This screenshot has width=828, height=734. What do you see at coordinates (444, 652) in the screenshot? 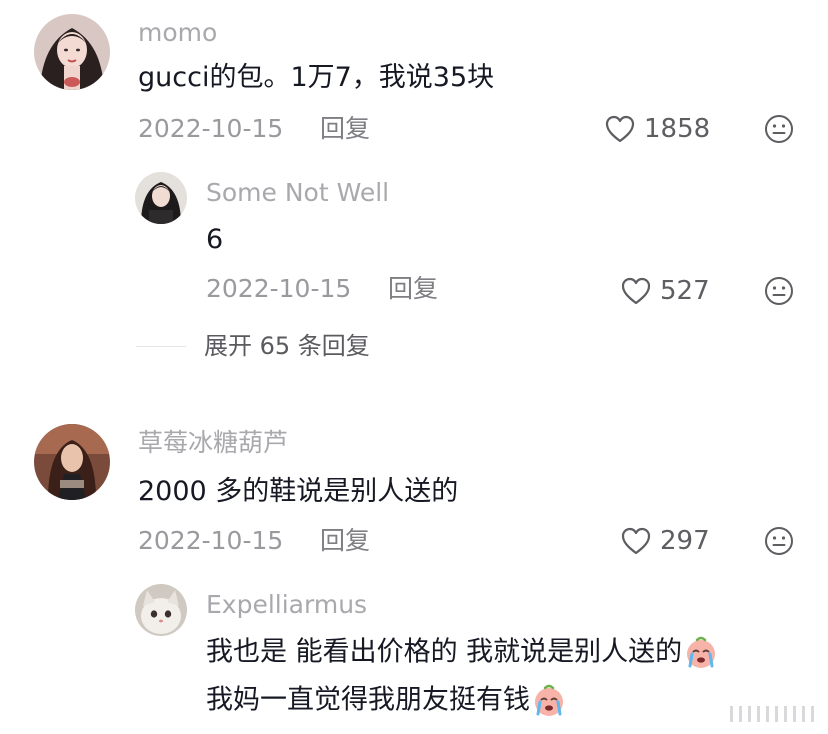
I see `reply-text-line-1-text: 我也是 能看出价格的 我就说是别人送的` at bounding box center [444, 652].